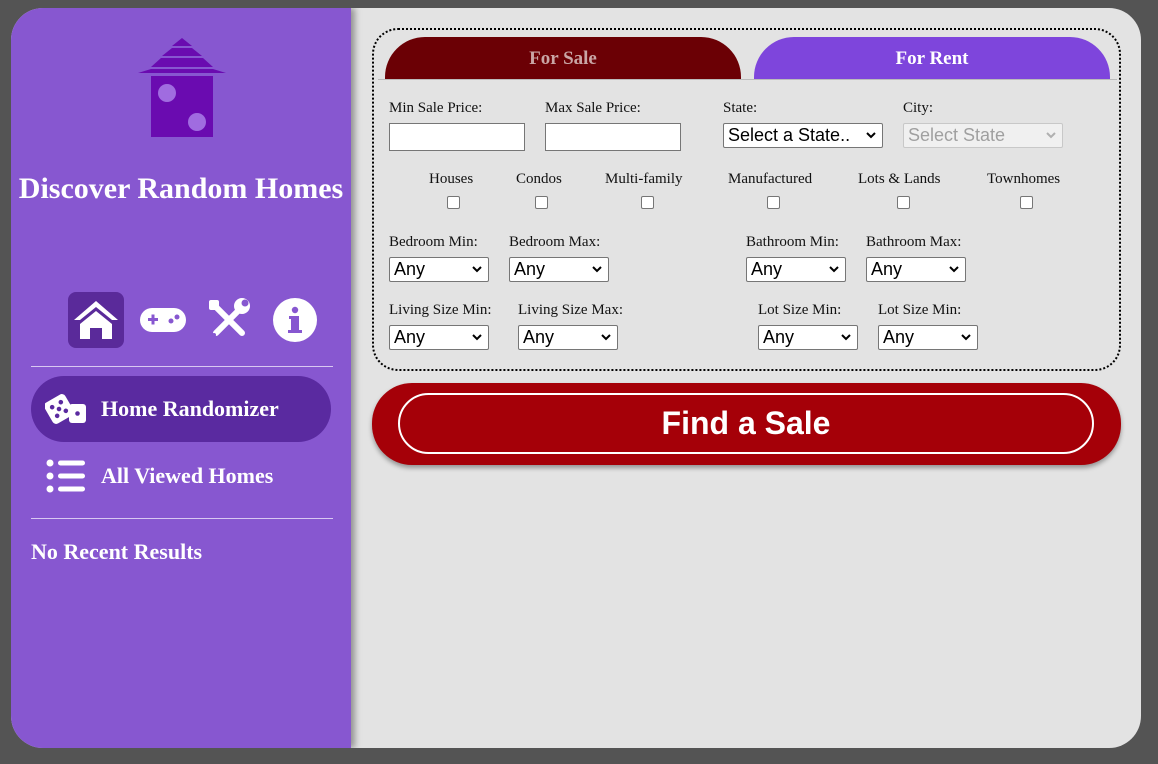 Image resolution: width=1158 pixels, height=764 pixels. Describe the element at coordinates (613, 137) in the screenshot. I see `max-price-input` at that location.